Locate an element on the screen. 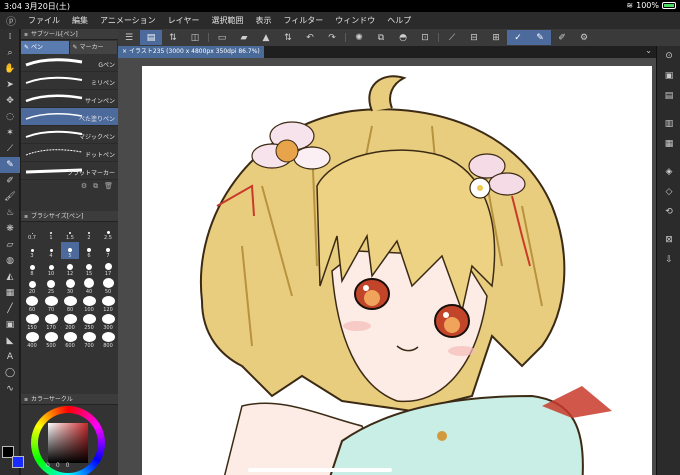  brush-size-option: 400 is located at coordinates (32, 340).